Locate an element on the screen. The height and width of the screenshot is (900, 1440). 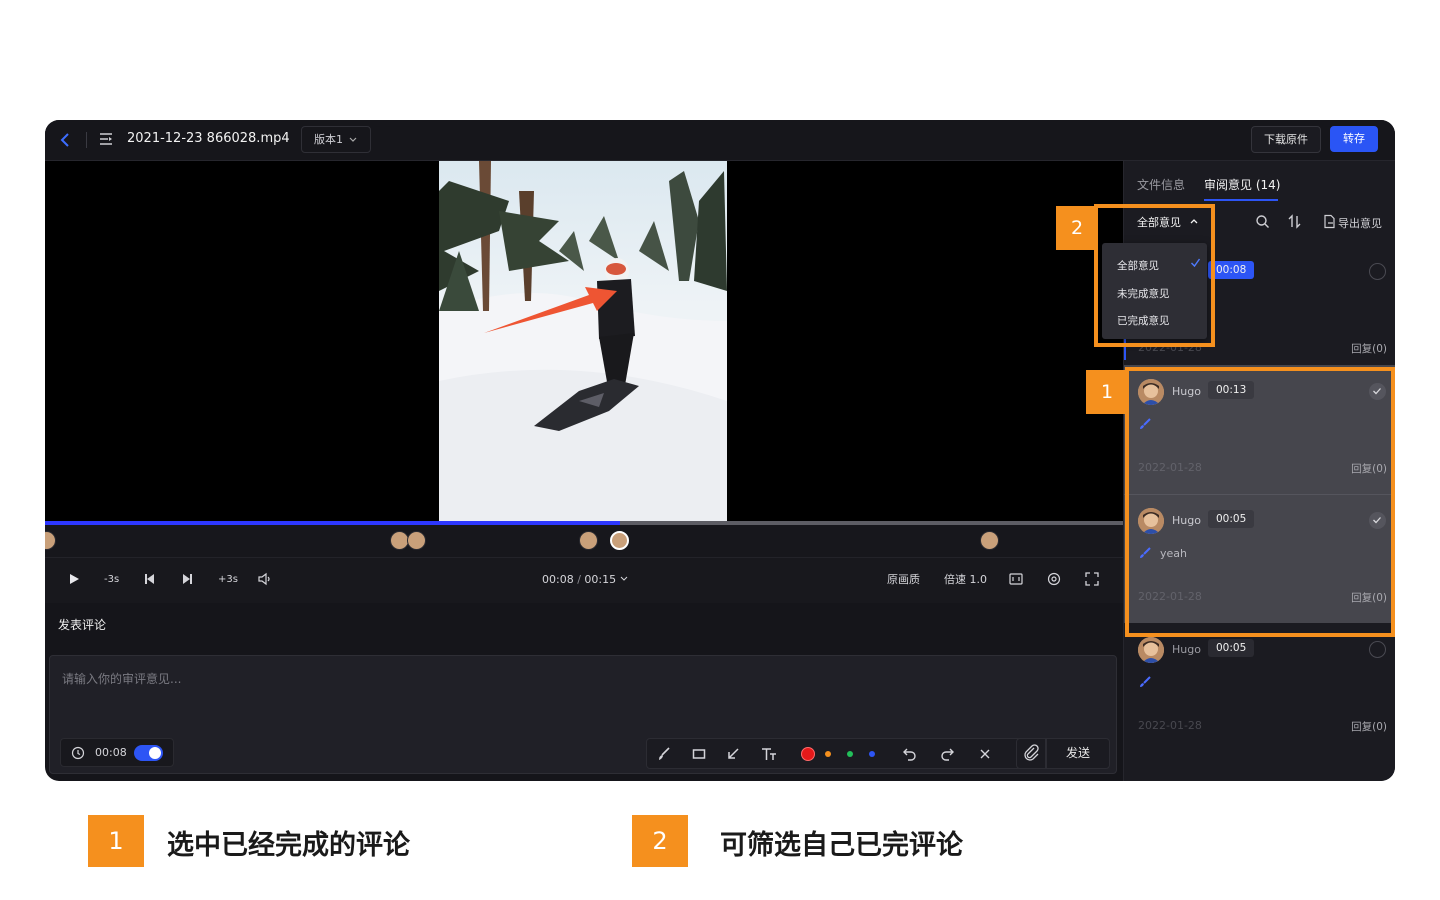
comment-card: Hugo 00:05 2022-01-28 回复(0) is located at coordinates (1259, 687).